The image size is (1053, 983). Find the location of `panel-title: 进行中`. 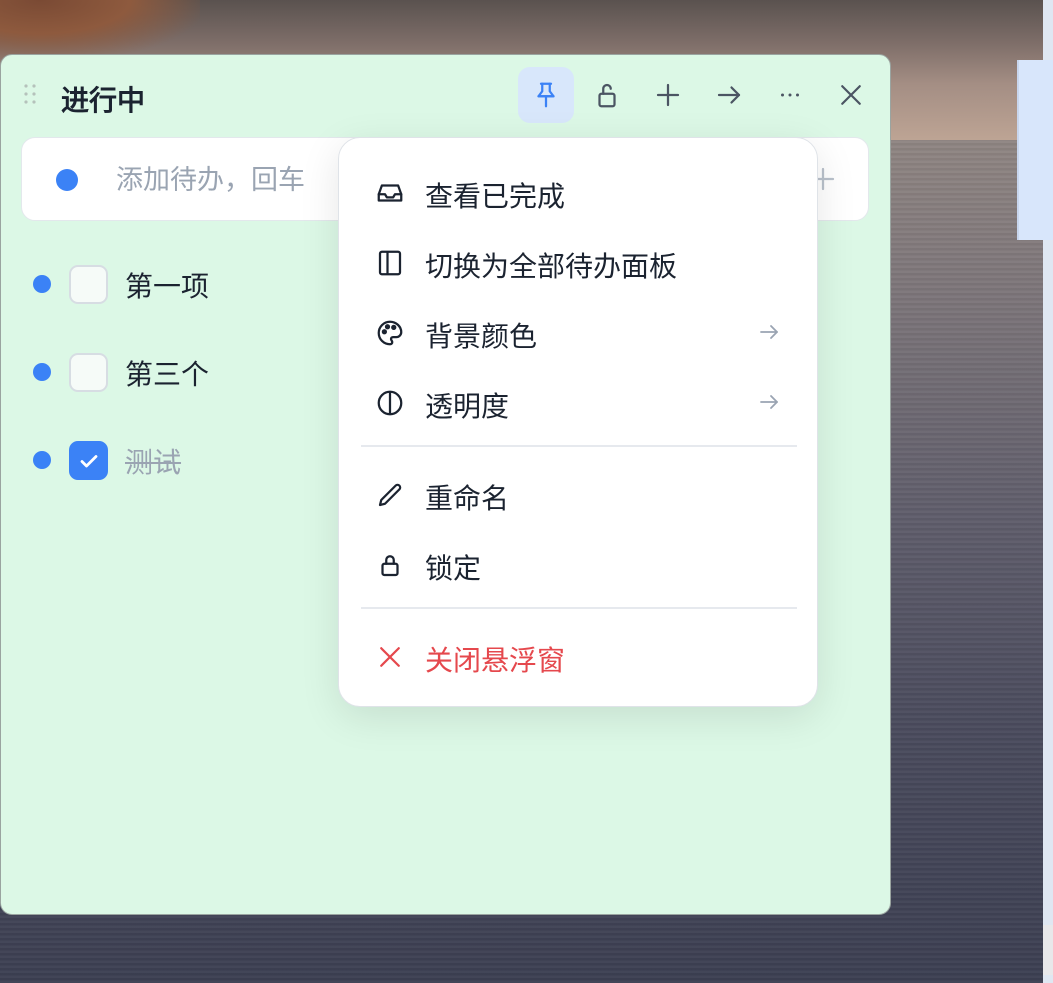

panel-title: 进行中 is located at coordinates (103, 100).